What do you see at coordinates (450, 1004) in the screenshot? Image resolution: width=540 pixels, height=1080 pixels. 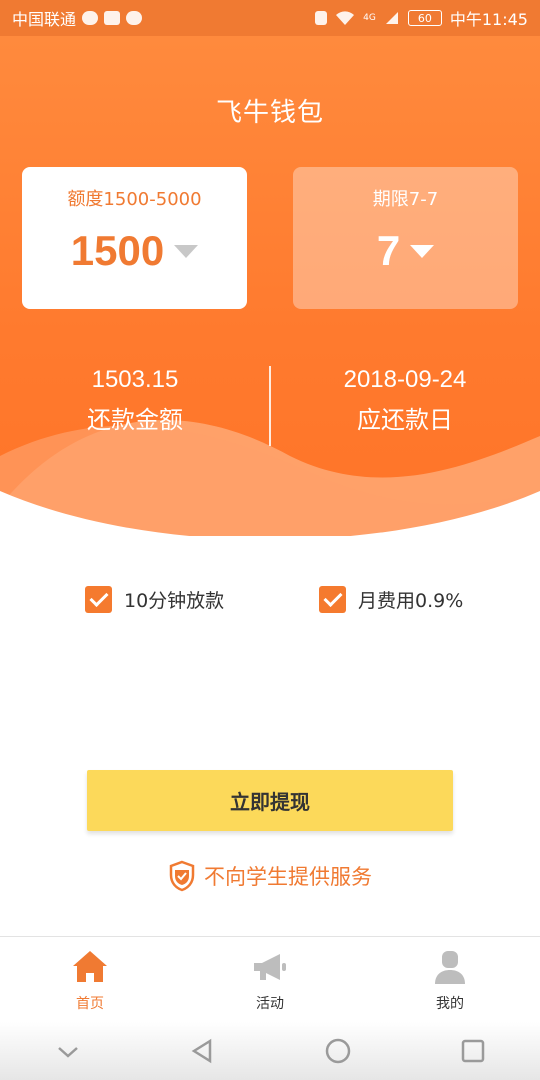 I see `tab-label: 我的` at bounding box center [450, 1004].